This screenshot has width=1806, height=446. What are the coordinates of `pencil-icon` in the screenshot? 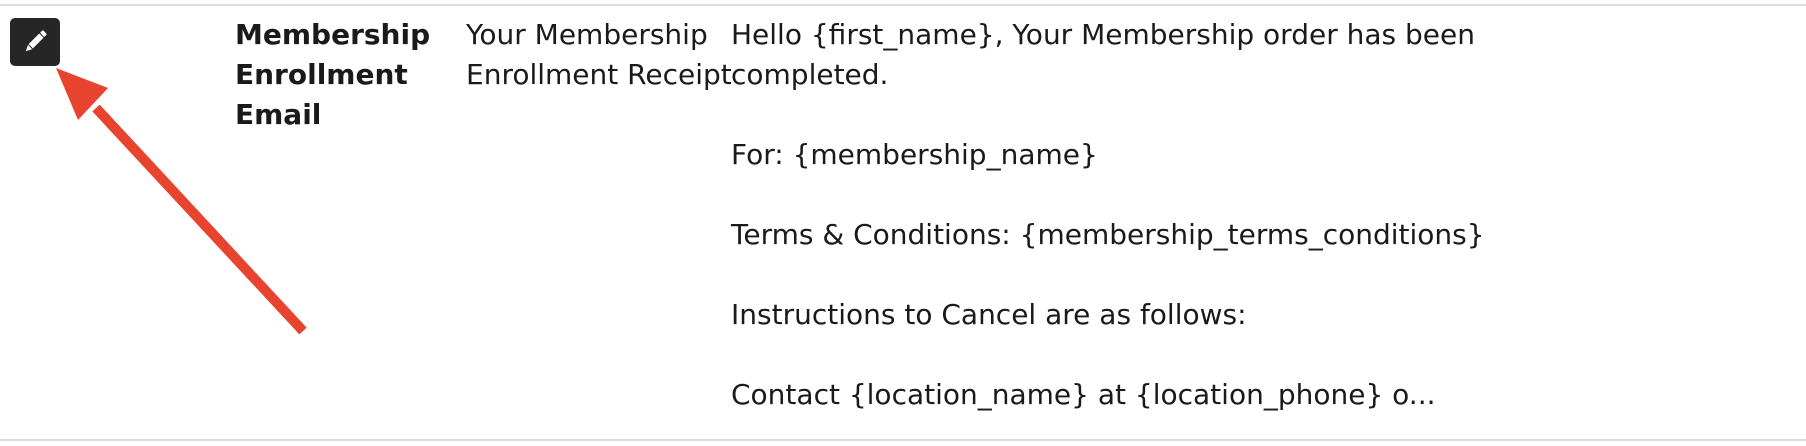 It's located at (36, 41).